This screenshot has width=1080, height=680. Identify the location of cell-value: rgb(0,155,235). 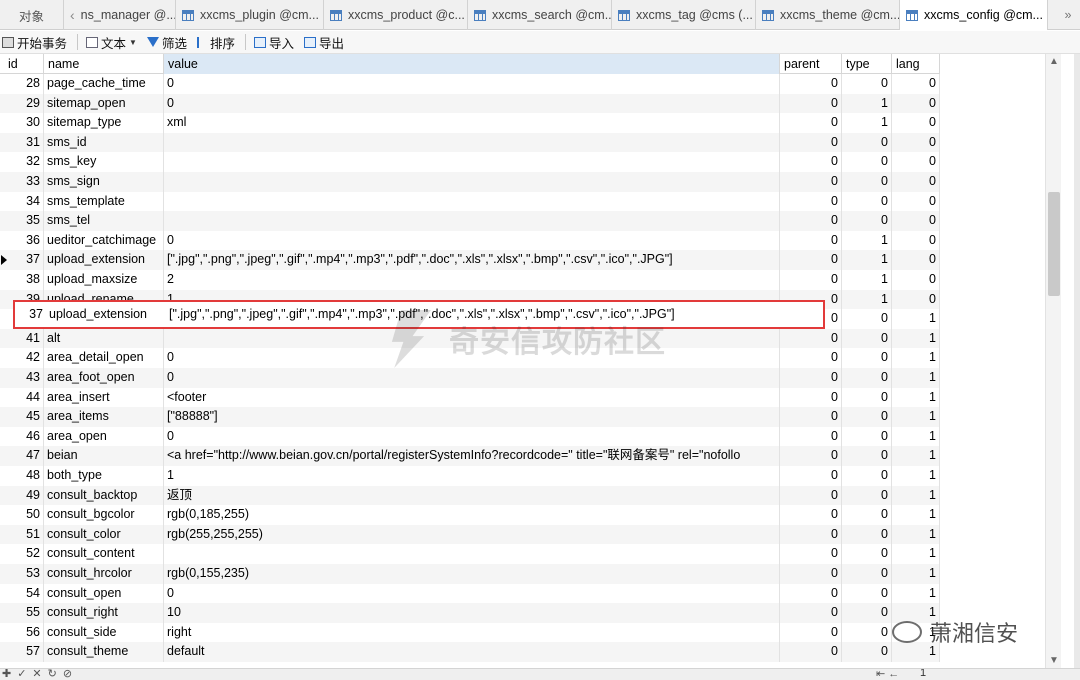
(472, 574).